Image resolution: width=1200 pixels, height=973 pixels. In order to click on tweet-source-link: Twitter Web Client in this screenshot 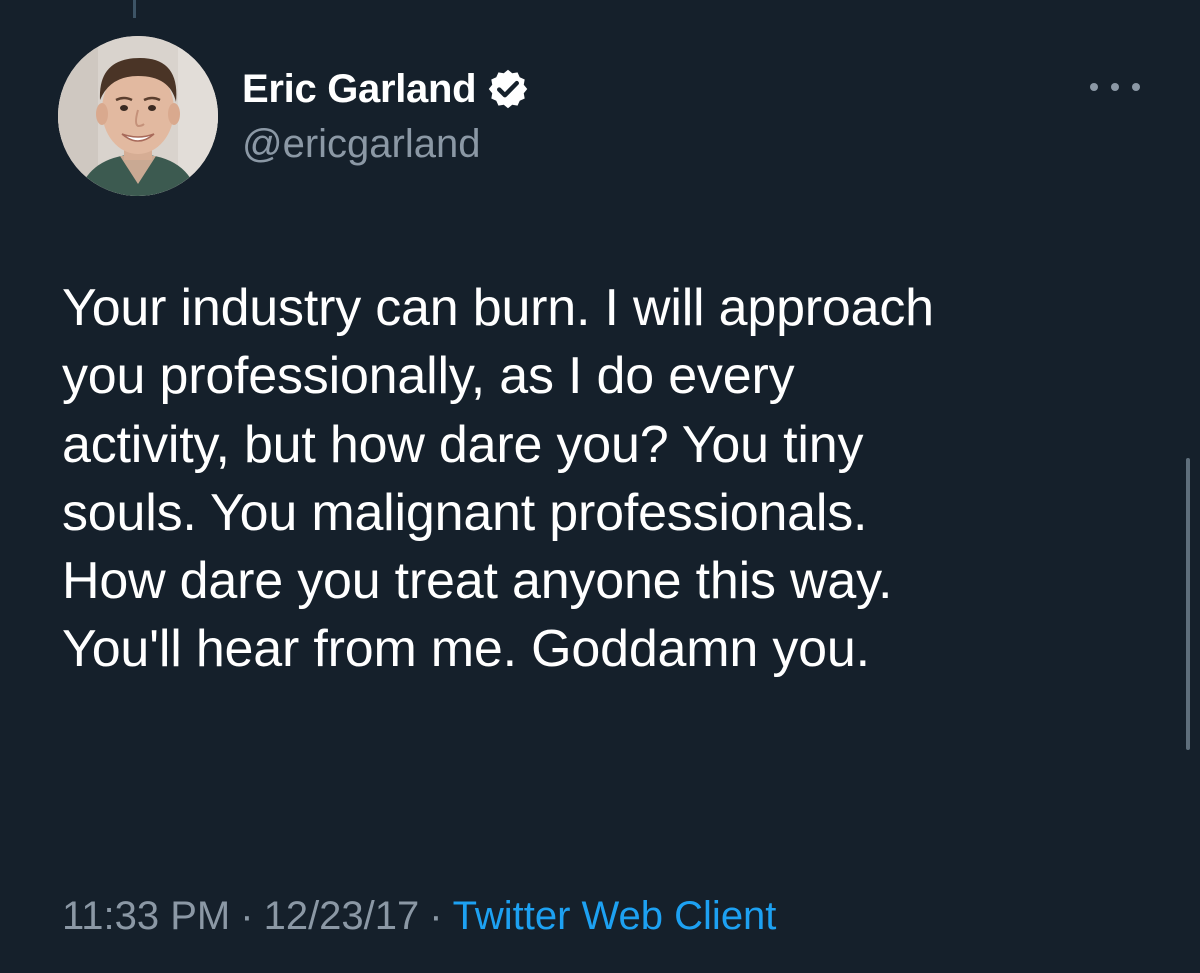, I will do `click(615, 916)`.